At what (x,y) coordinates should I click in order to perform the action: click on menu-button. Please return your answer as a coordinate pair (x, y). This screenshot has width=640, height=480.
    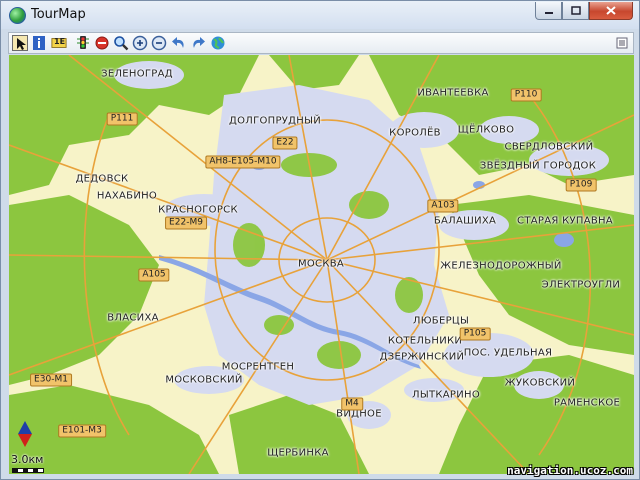
    Looking at the image, I should click on (622, 43).